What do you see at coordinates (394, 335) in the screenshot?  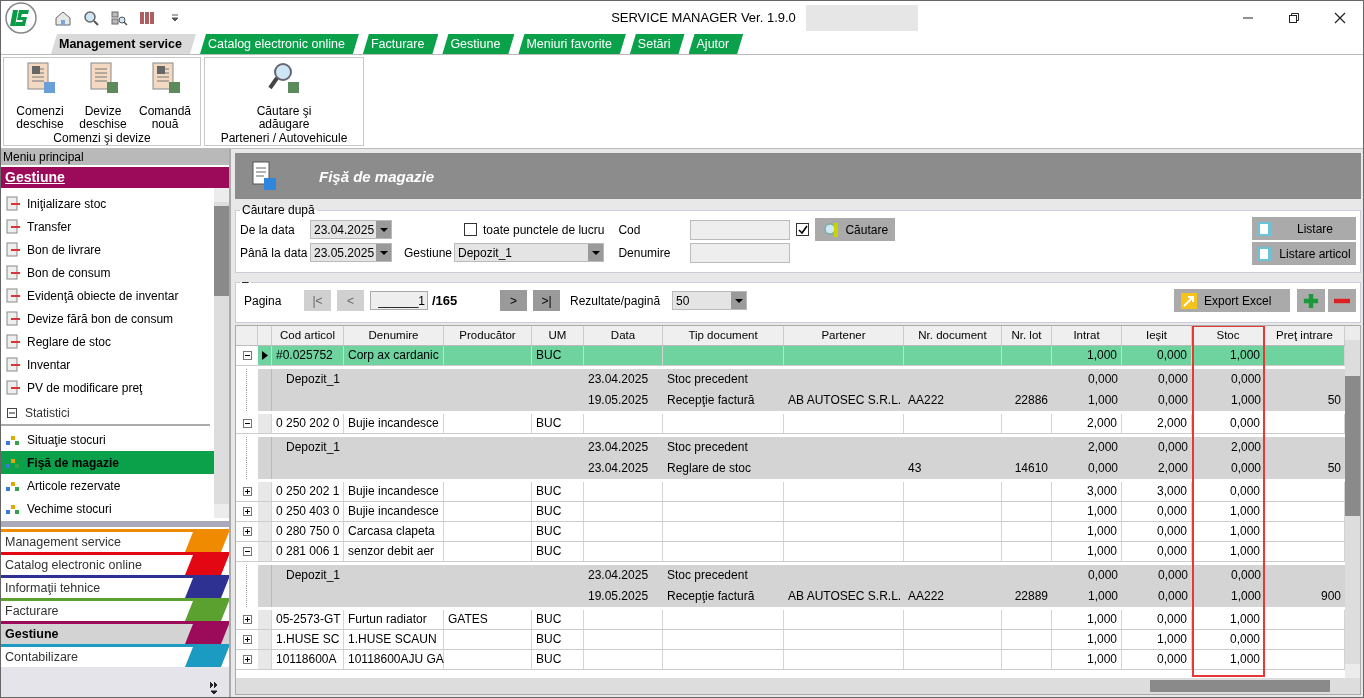 I see `column-header: Denumire` at bounding box center [394, 335].